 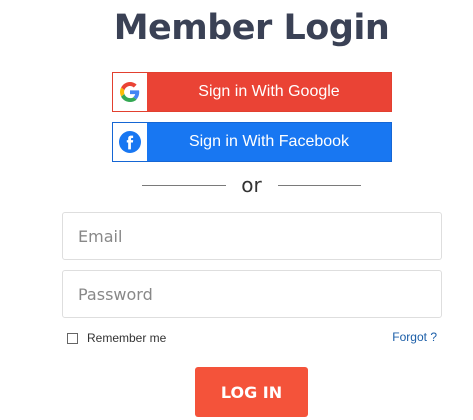 I want to click on remember-me-checkbox, so click(x=72, y=338).